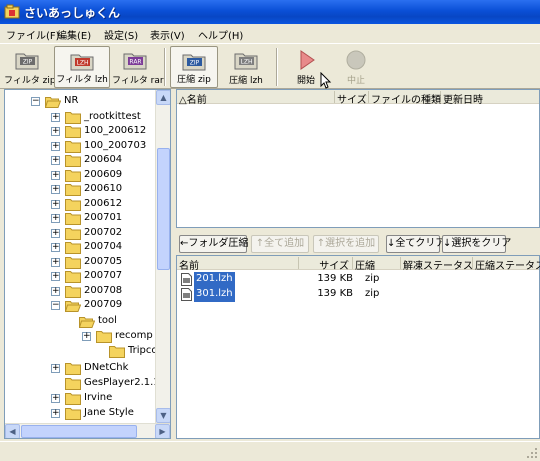  What do you see at coordinates (214, 294) in the screenshot?
I see `file-name: 301.lzh` at bounding box center [214, 294].